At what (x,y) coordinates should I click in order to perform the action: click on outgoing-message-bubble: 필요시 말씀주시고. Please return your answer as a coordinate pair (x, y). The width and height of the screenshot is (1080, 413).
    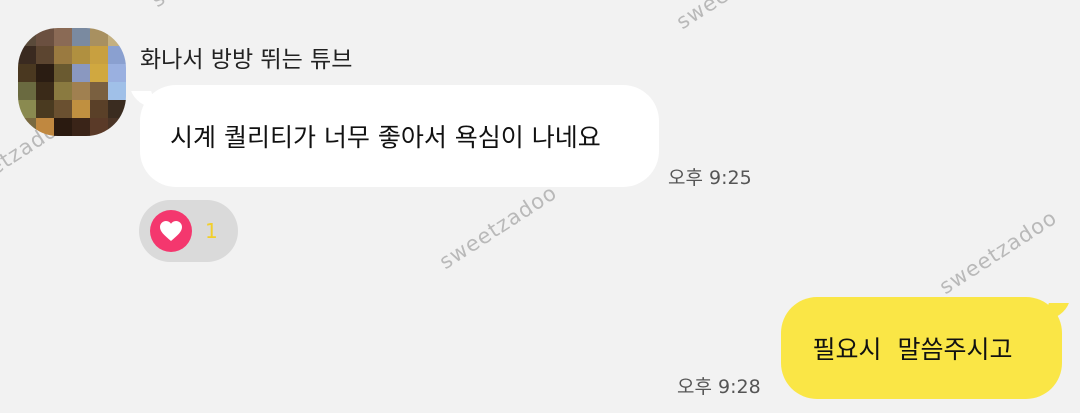
    Looking at the image, I should click on (921, 348).